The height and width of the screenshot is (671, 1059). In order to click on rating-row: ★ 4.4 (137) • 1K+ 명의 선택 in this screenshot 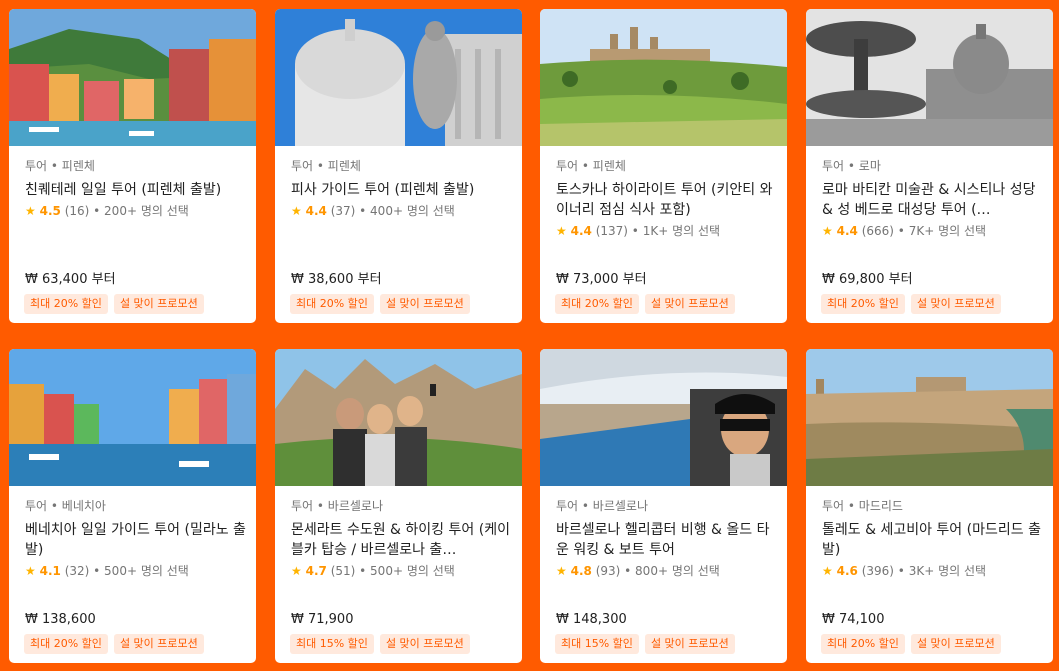, I will do `click(666, 231)`.